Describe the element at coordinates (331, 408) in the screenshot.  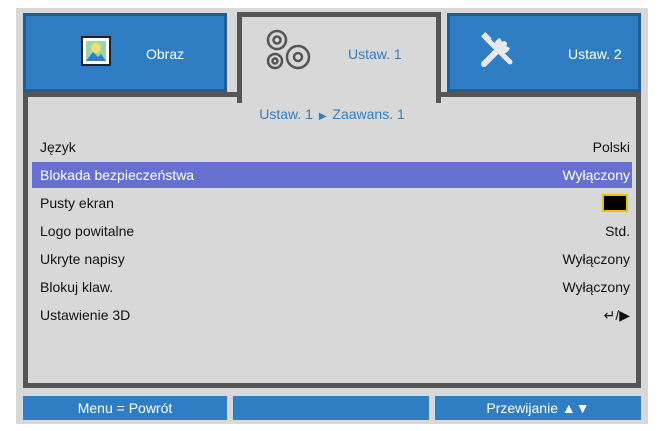
I see `footer-middle` at that location.